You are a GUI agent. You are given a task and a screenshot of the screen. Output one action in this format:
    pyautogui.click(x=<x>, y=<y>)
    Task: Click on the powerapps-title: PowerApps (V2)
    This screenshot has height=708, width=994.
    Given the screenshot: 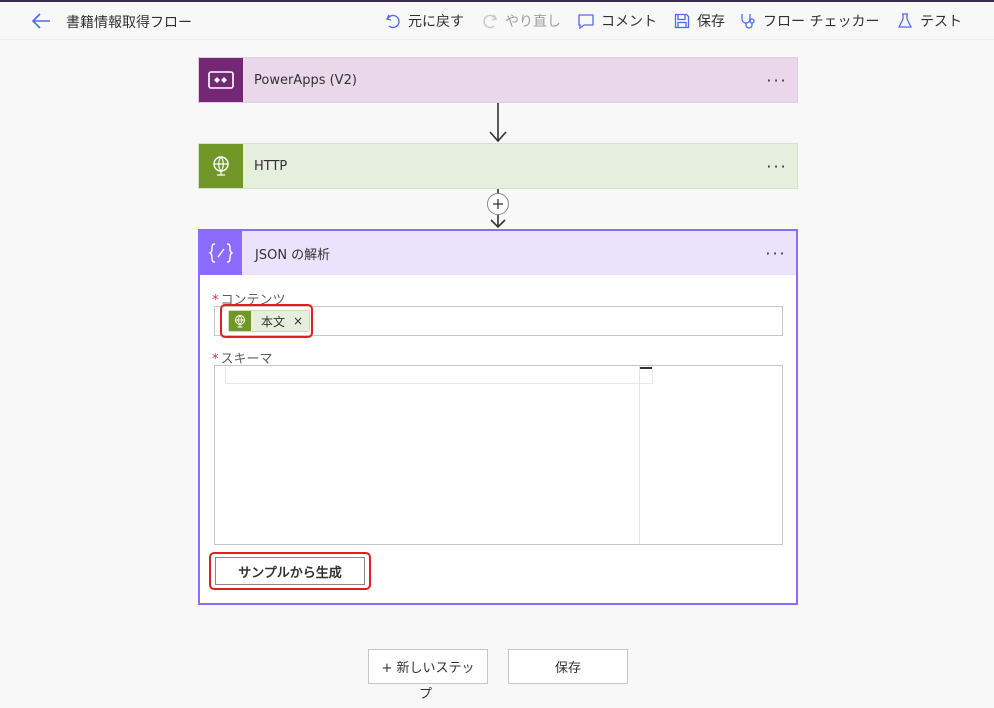 What is the action you would take?
    pyautogui.click(x=305, y=80)
    